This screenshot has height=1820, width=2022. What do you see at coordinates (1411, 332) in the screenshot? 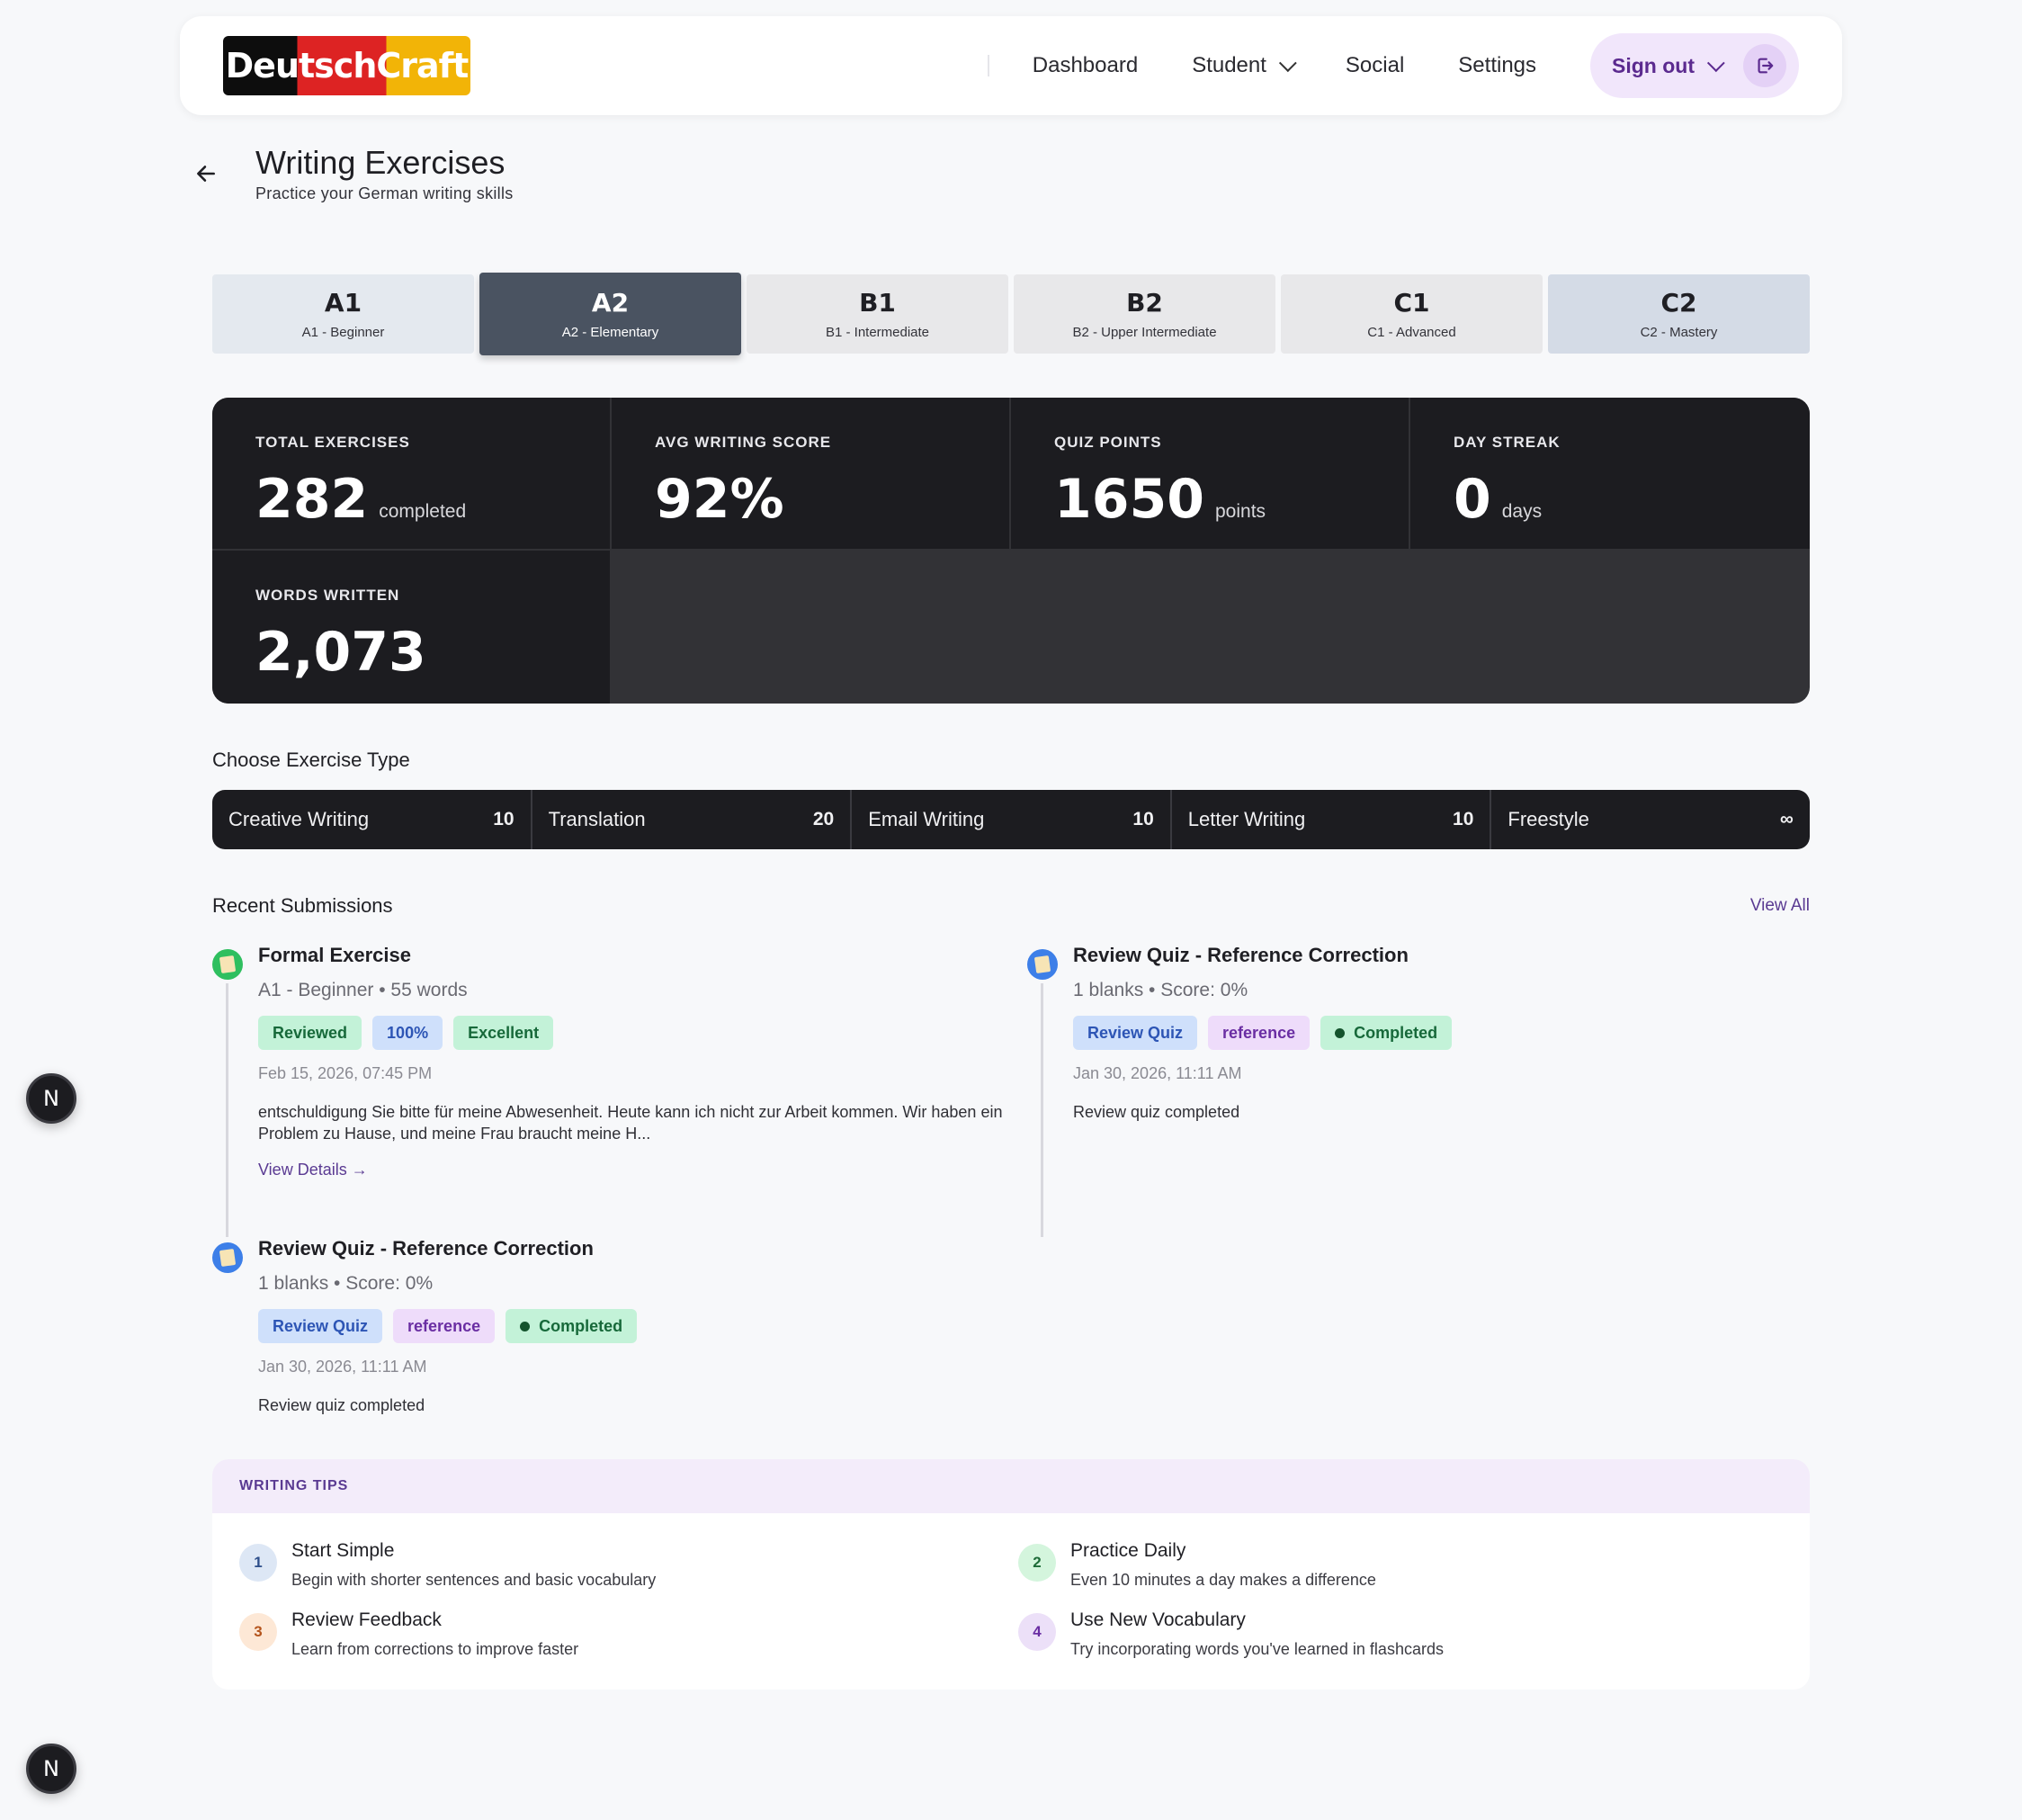
I see `level-name: C1 - Advanced` at bounding box center [1411, 332].